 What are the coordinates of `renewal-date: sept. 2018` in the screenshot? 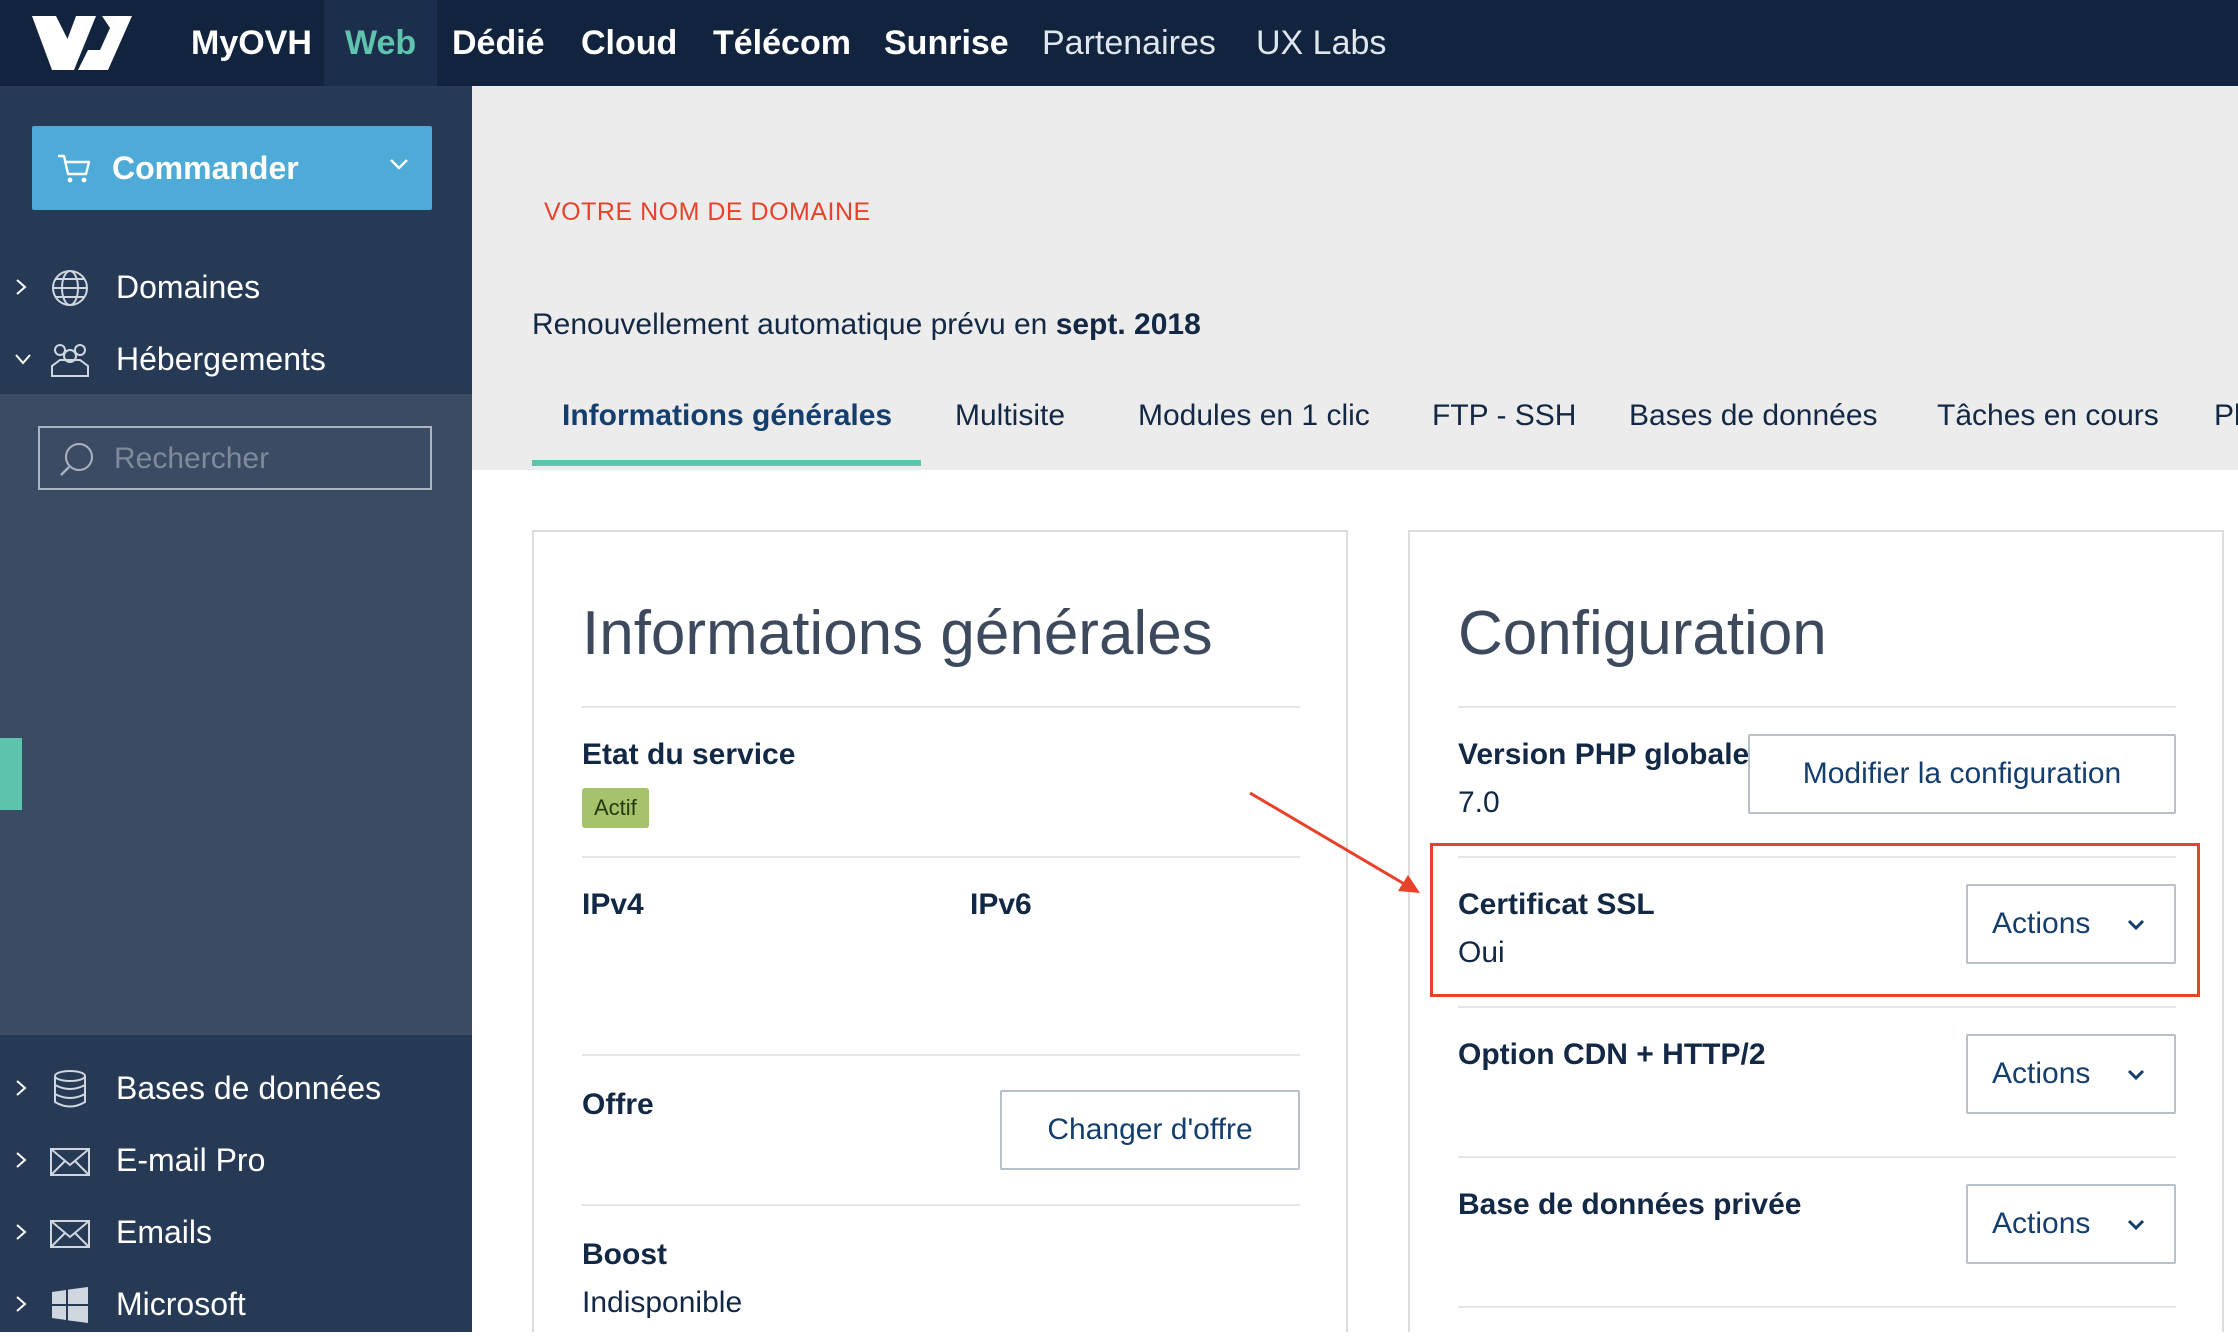 It's located at (1128, 324).